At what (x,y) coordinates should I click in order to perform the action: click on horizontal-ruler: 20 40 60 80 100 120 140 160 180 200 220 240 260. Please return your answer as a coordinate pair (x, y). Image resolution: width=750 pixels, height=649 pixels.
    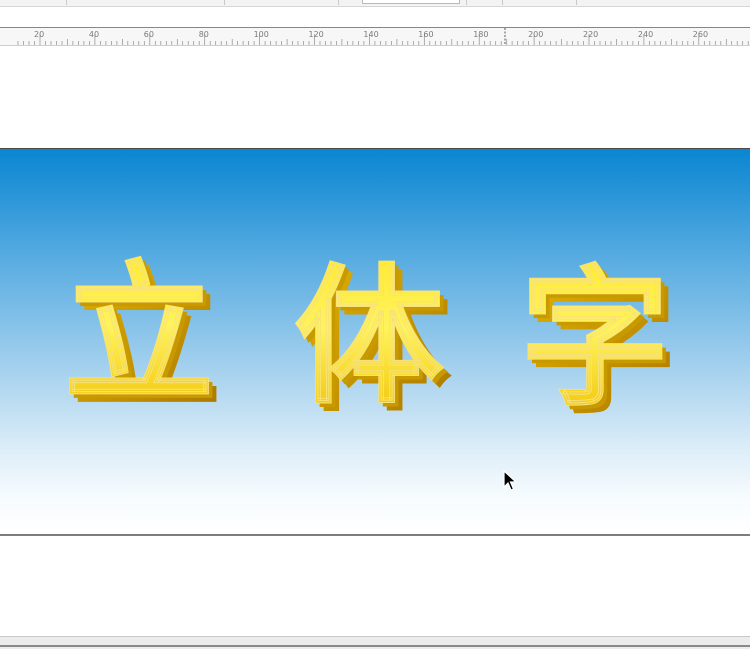
    Looking at the image, I should click on (375, 37).